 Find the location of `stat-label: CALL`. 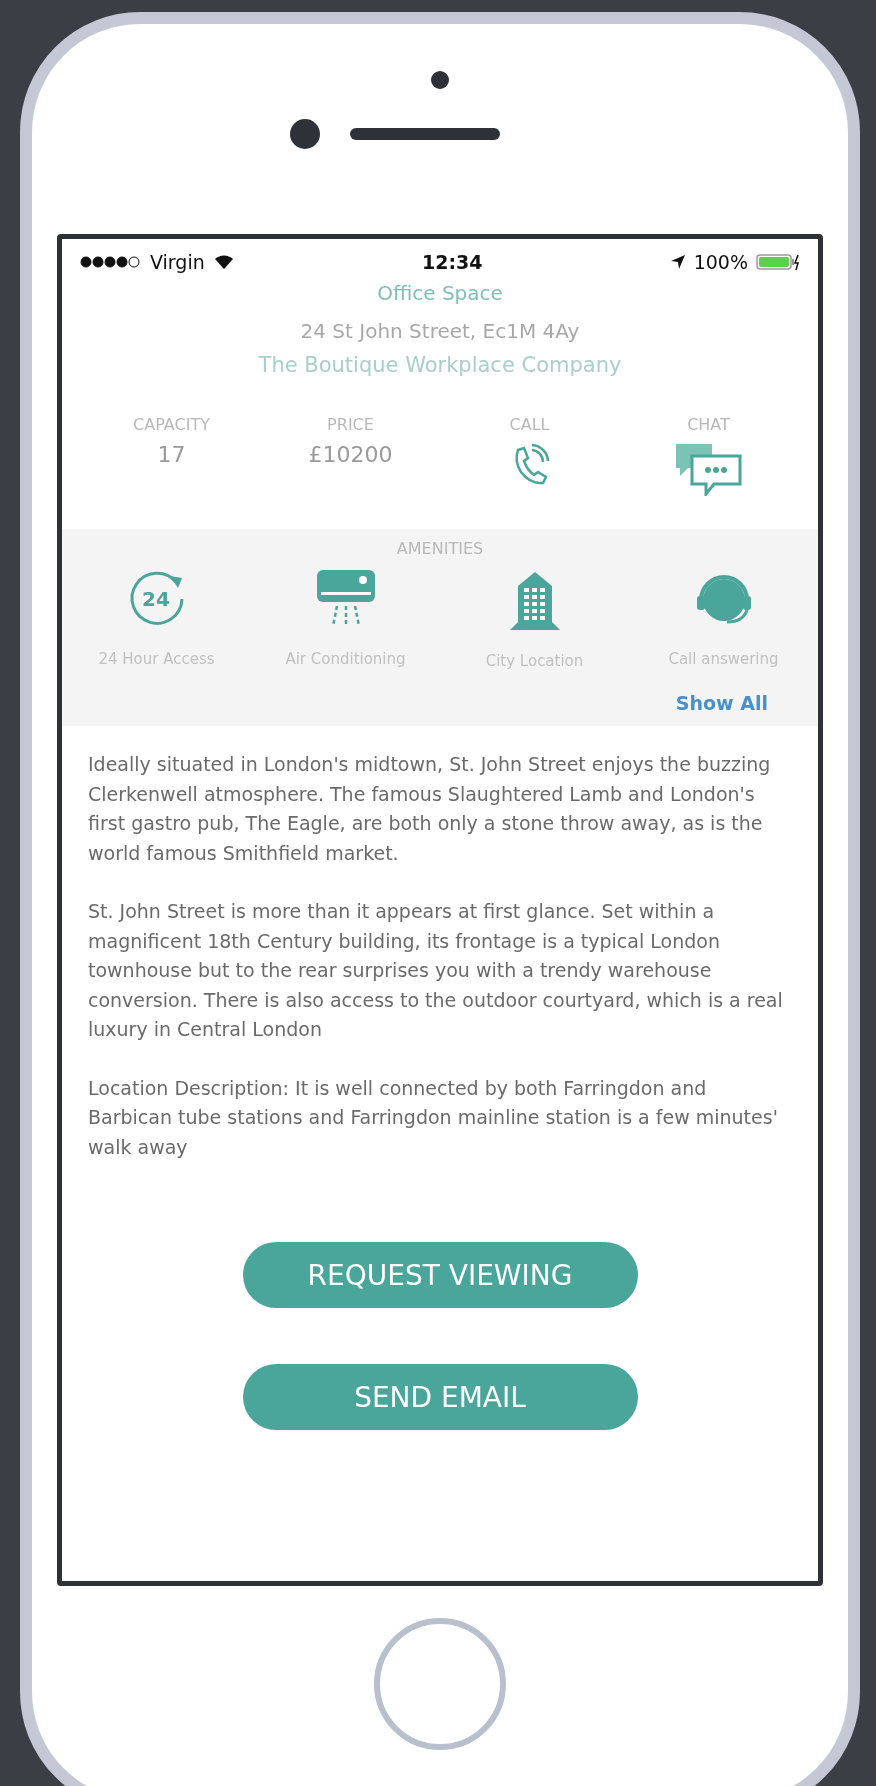

stat-label: CALL is located at coordinates (529, 424).